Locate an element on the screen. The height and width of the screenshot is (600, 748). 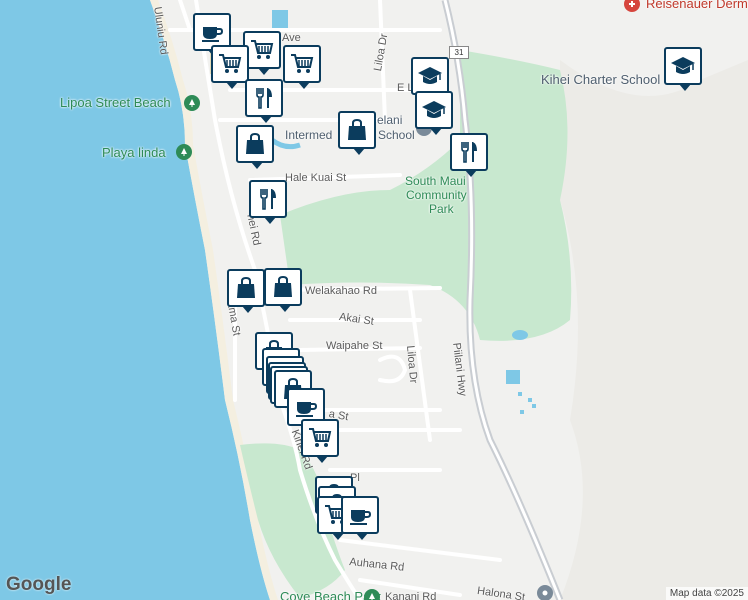
map-attribution: Map data ©2025 is located at coordinates (706, 593).